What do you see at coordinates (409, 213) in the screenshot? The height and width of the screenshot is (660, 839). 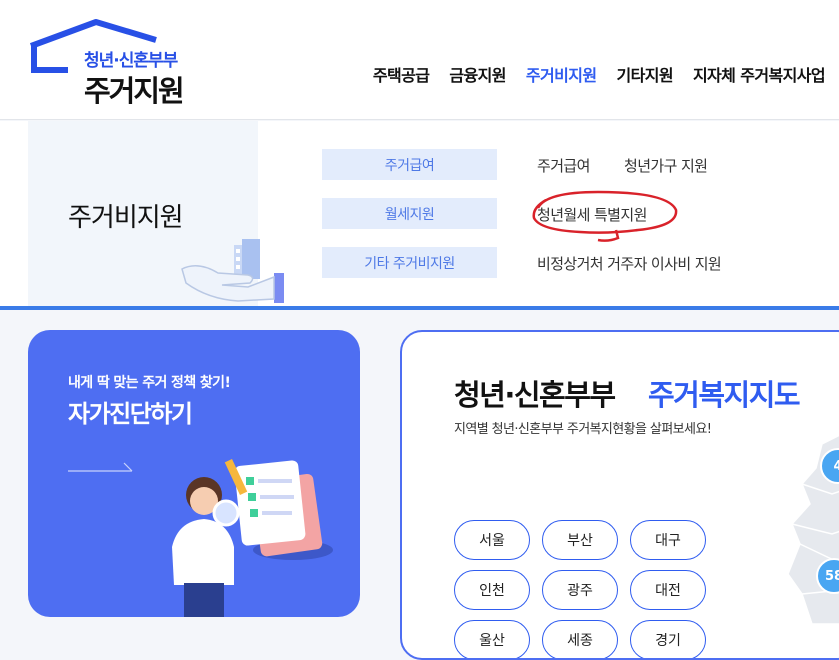 I see `category-rent-support: 월세지원` at bounding box center [409, 213].